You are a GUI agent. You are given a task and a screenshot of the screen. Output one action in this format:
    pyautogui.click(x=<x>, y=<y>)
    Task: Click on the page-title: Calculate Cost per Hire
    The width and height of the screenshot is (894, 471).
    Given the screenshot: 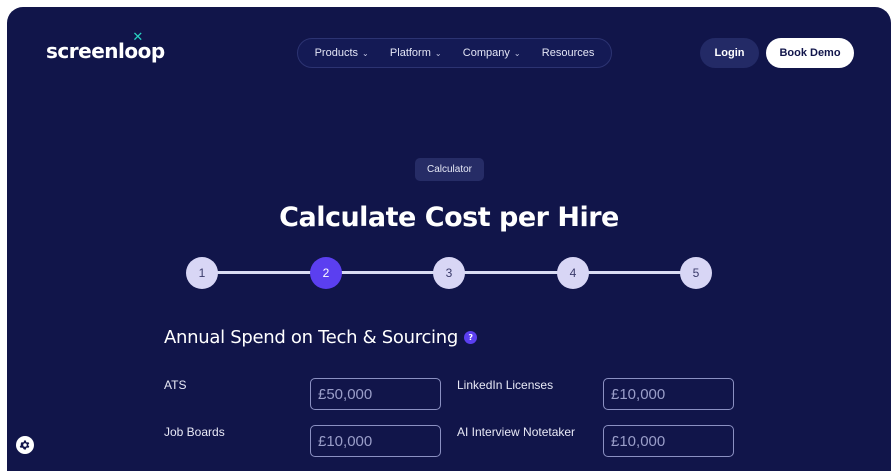 What is the action you would take?
    pyautogui.click(x=449, y=217)
    